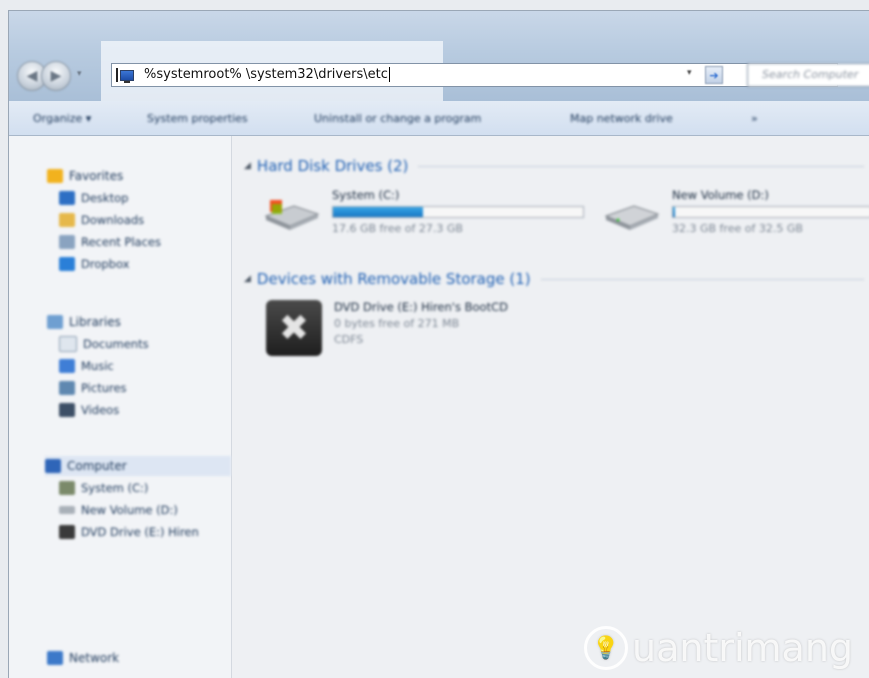  Describe the element at coordinates (56, 76) in the screenshot. I see `forward-button: ▶` at that location.